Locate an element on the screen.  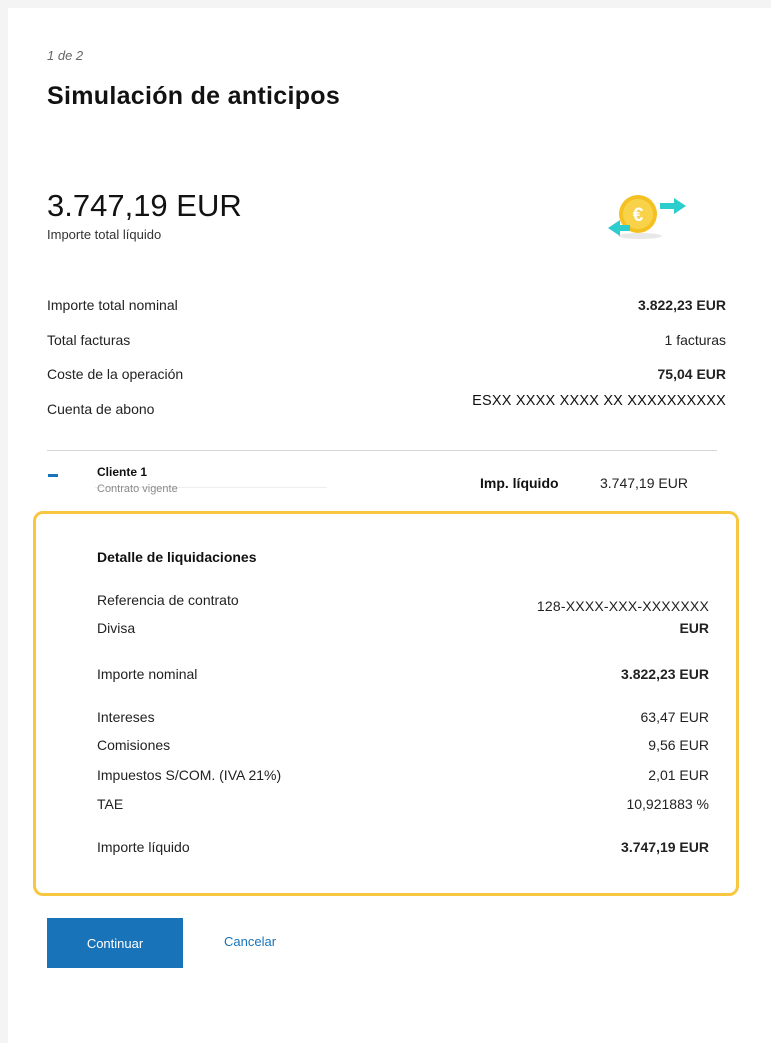
detail-heading: Detalle de liquidaciones is located at coordinates (177, 557).